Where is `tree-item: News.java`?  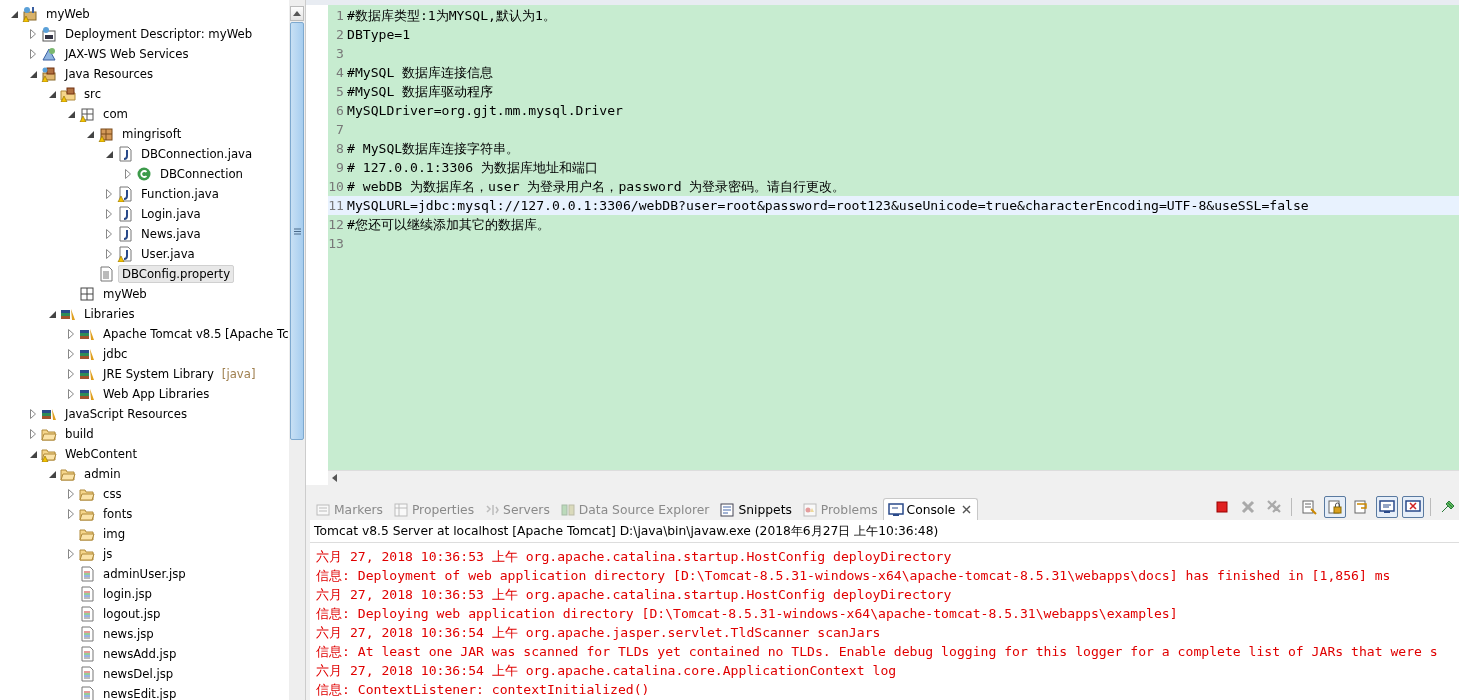 tree-item: News.java is located at coordinates (171, 234).